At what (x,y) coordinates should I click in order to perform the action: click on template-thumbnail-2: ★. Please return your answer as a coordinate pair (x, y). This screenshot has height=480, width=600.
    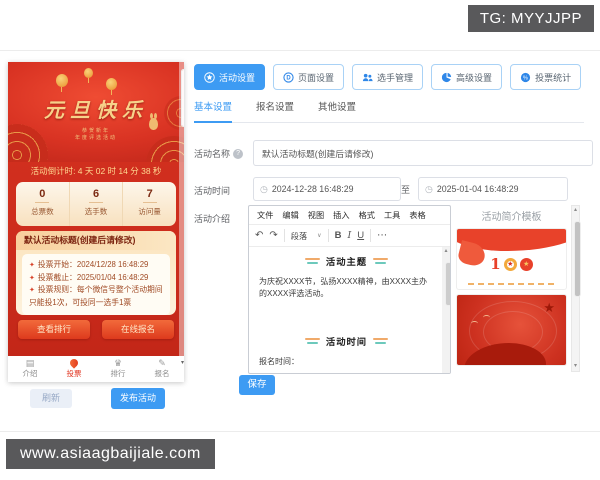
    Looking at the image, I should click on (511, 330).